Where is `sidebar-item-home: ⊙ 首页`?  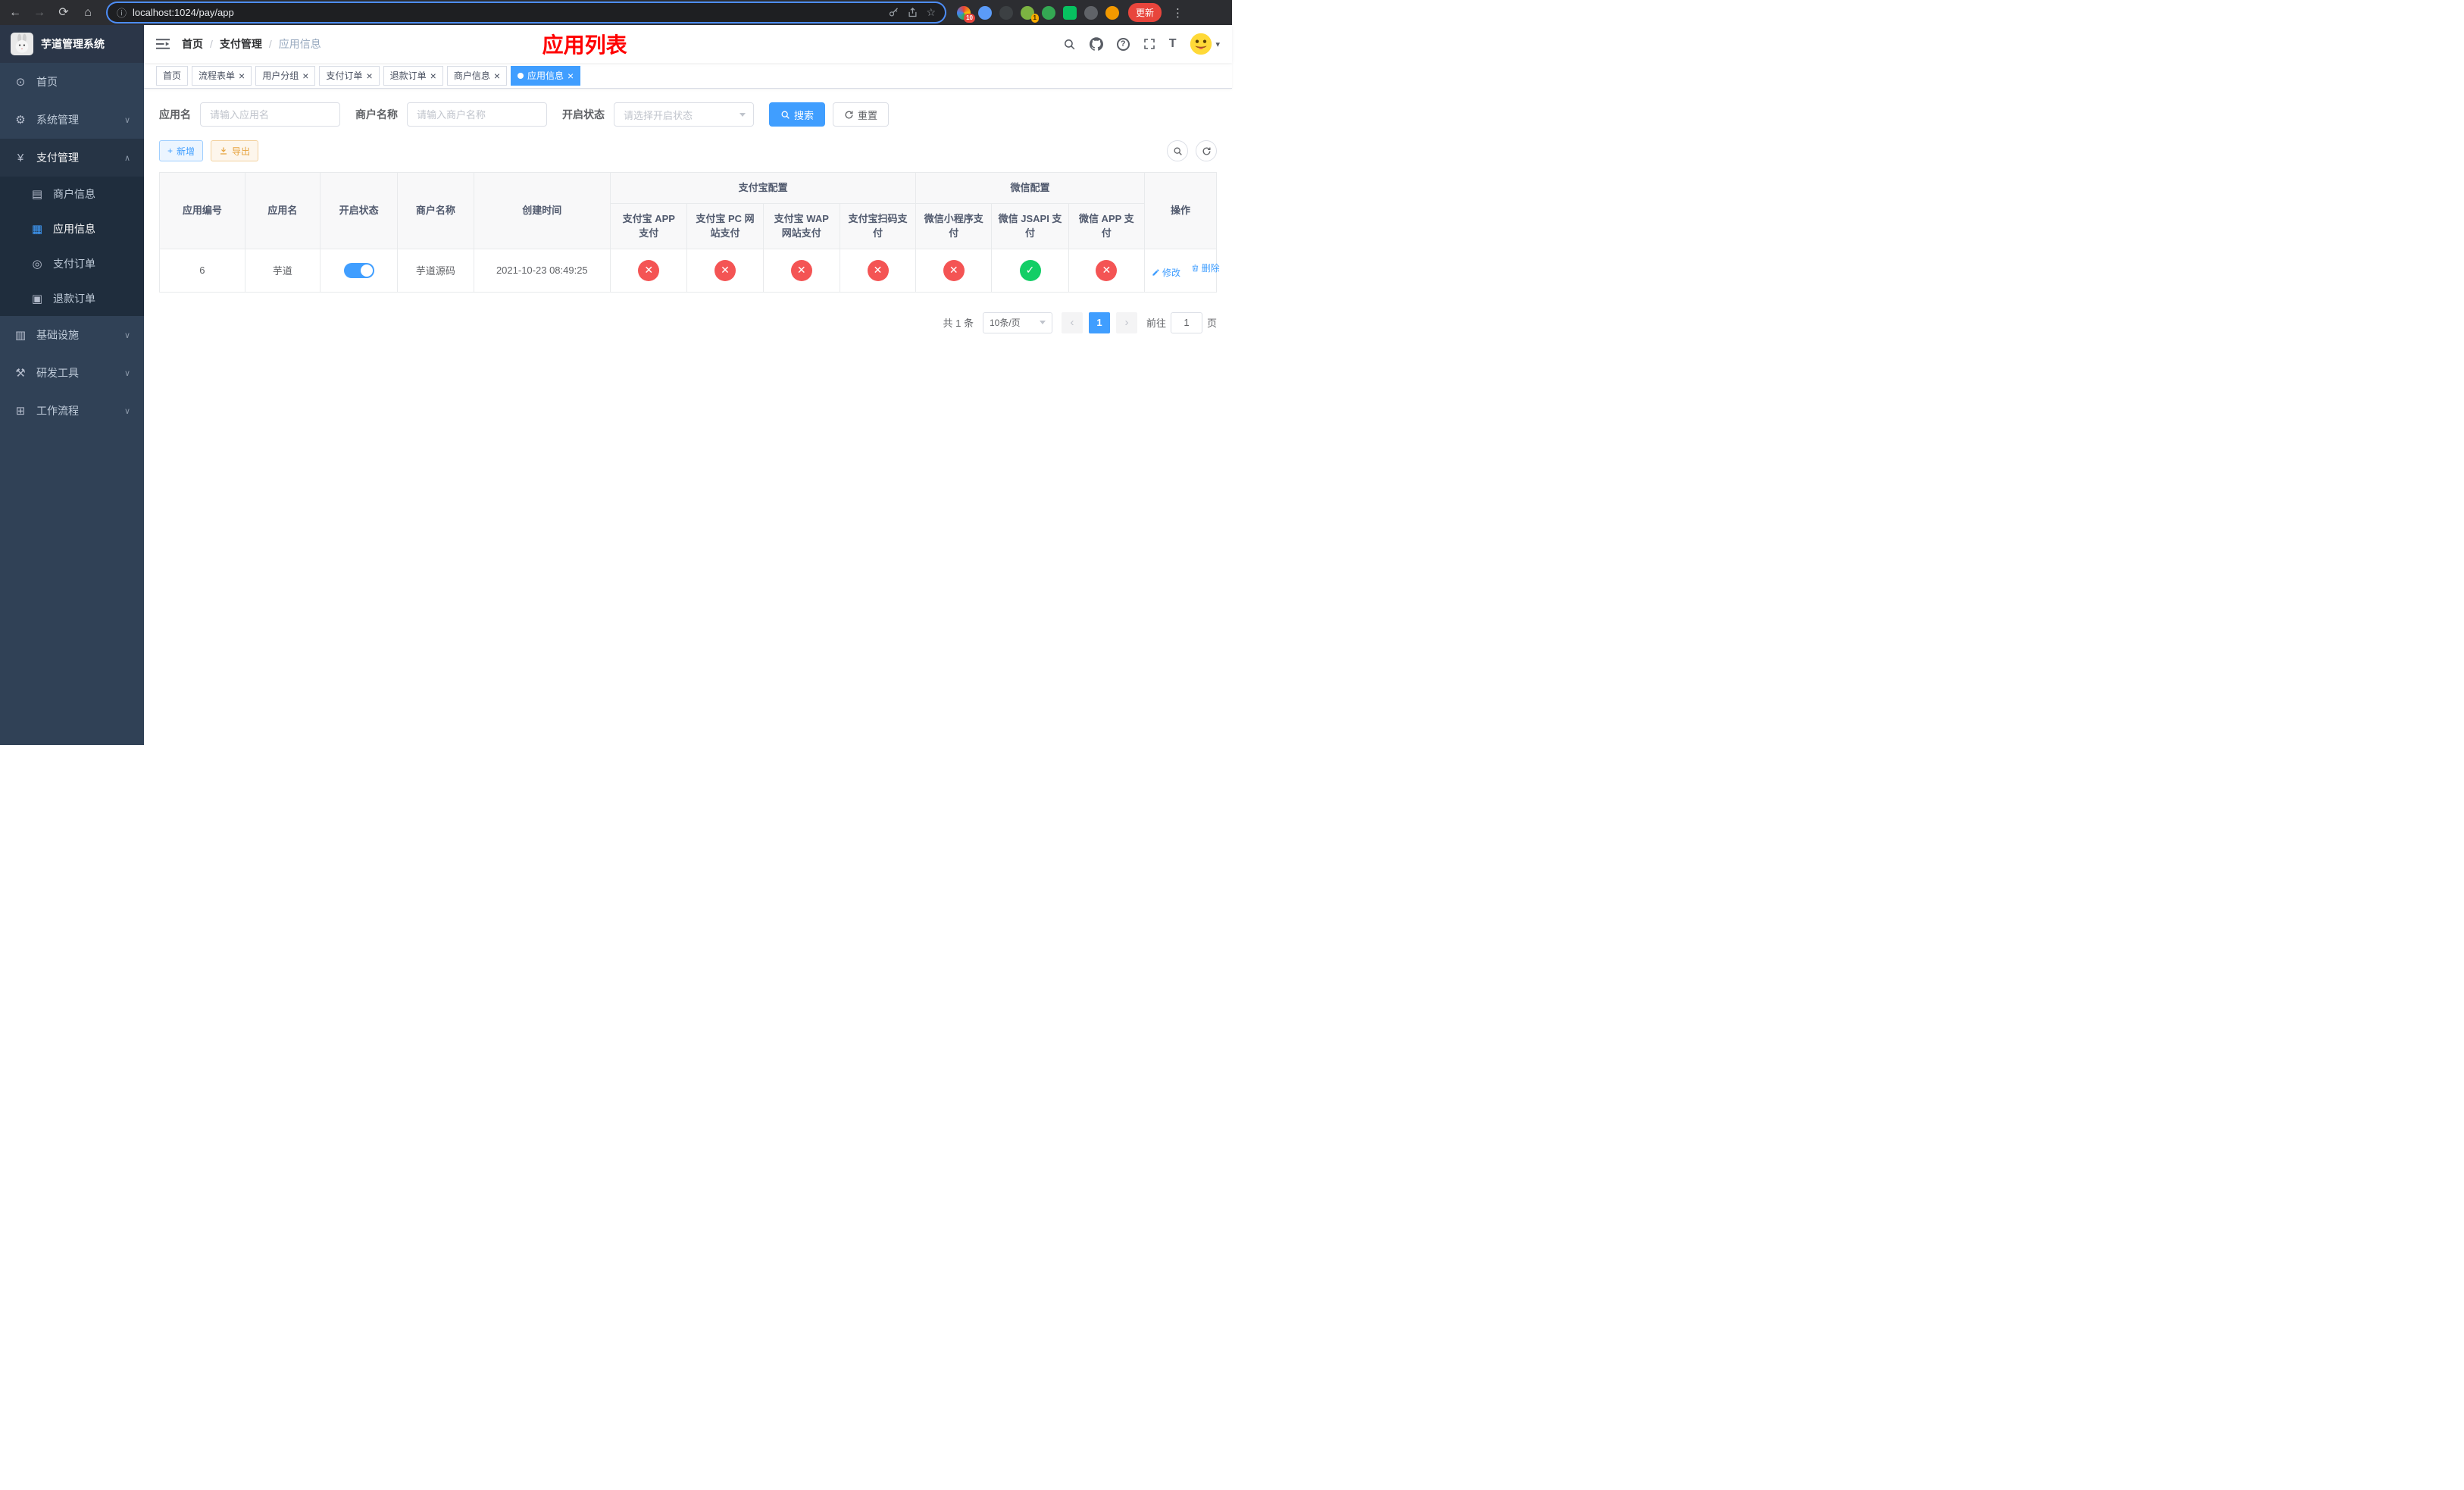
sidebar-item-home: ⊙ 首页 is located at coordinates (72, 82).